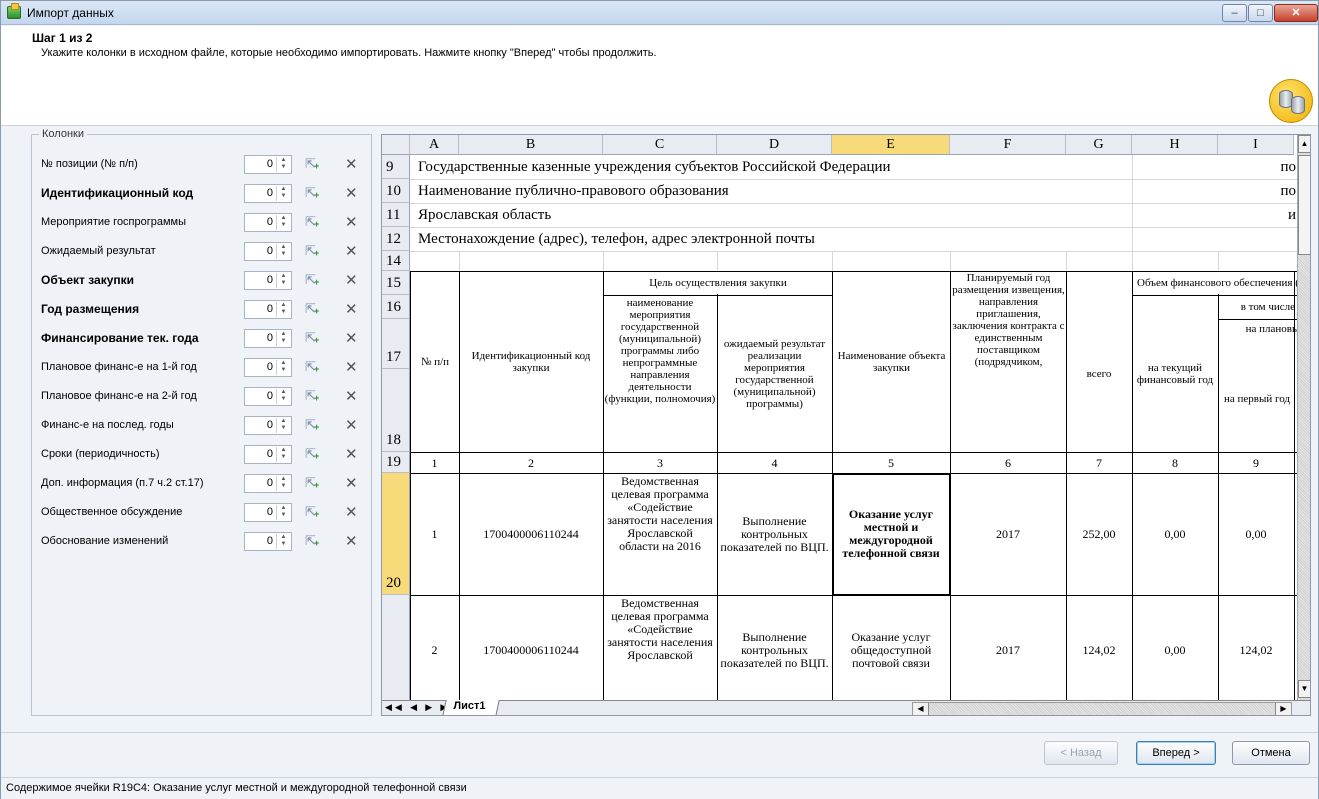 The width and height of the screenshot is (1319, 799). I want to click on scroll-up-icon: ▲, so click(1304, 144).